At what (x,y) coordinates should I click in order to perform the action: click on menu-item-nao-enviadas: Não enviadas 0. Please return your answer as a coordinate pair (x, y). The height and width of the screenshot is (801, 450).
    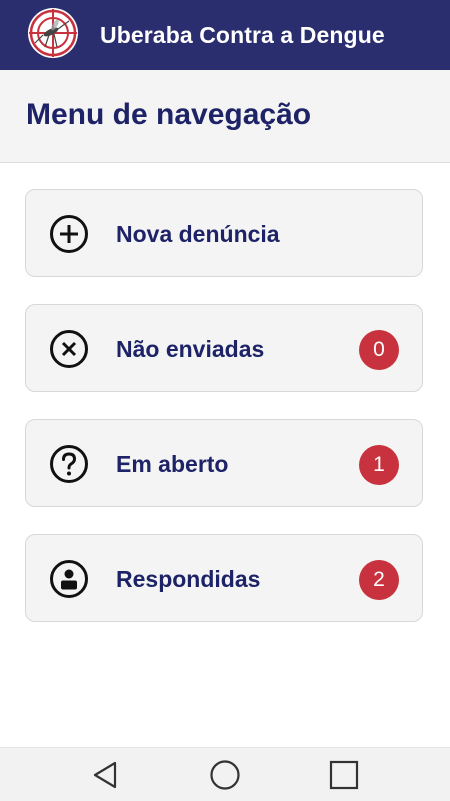
    Looking at the image, I should click on (224, 348).